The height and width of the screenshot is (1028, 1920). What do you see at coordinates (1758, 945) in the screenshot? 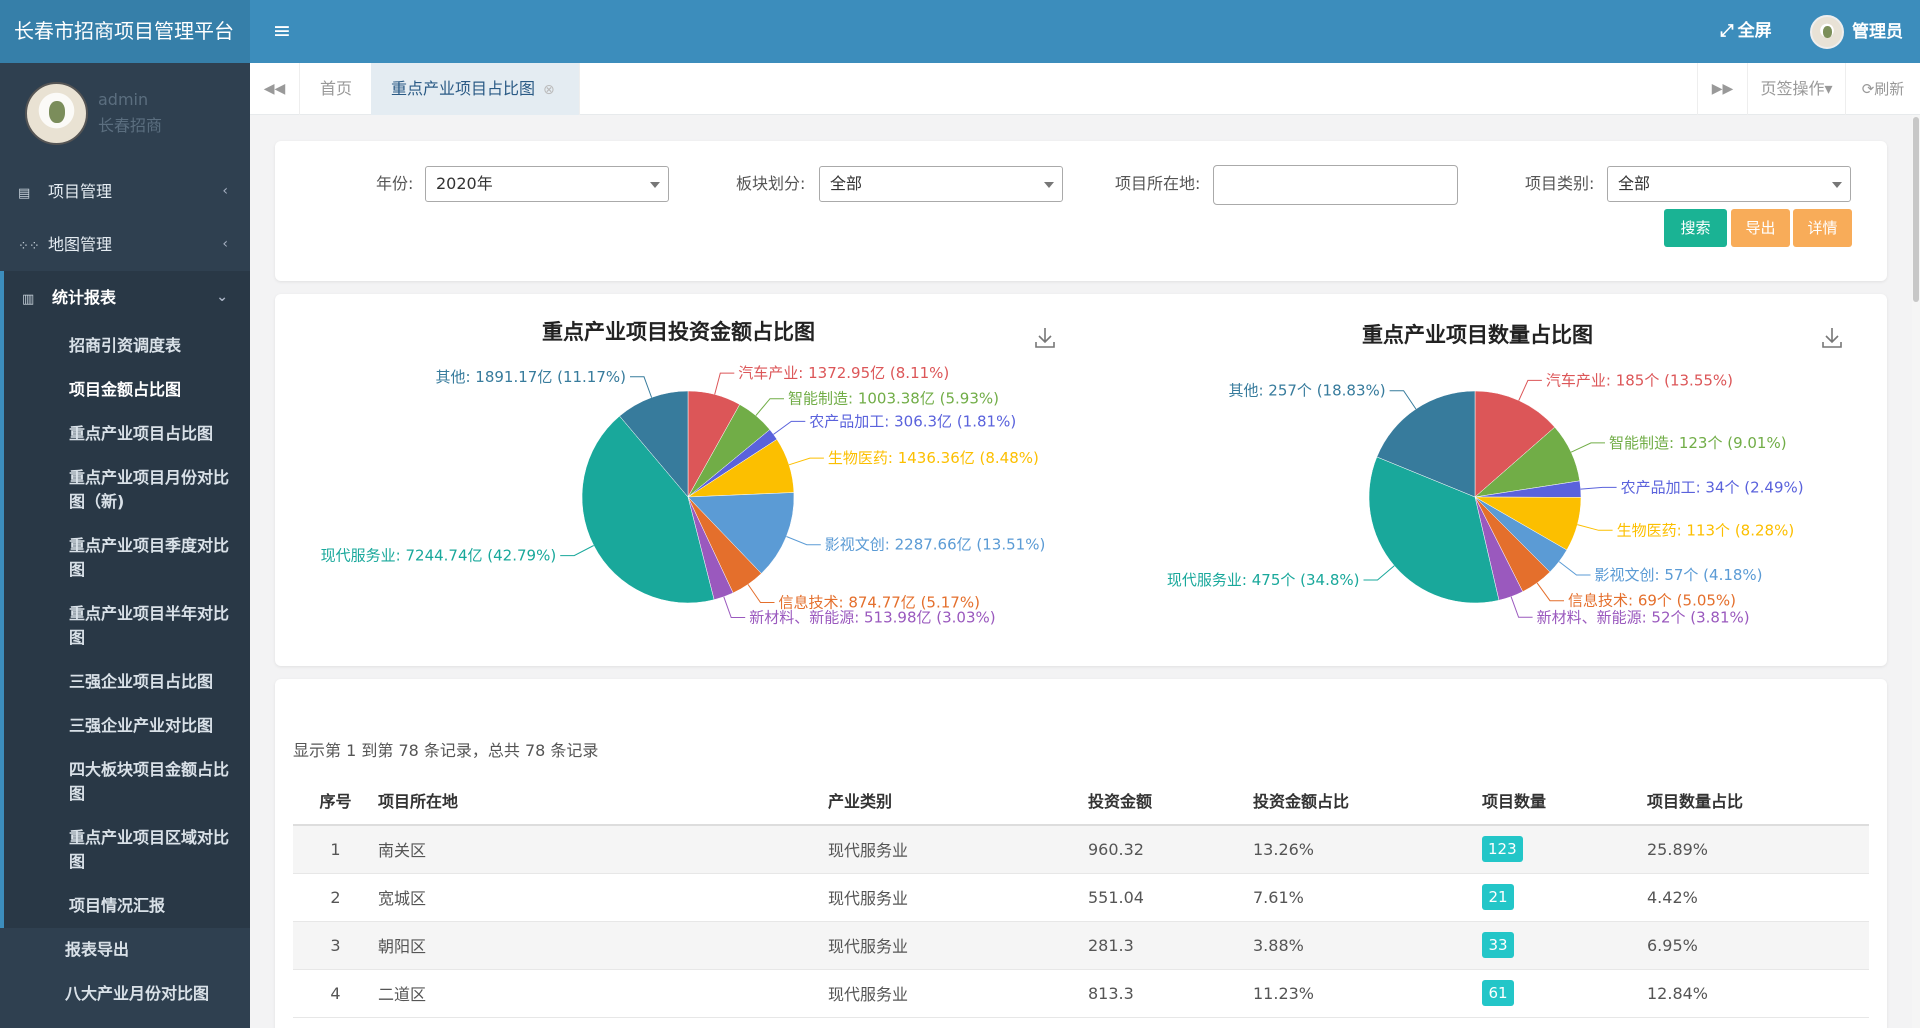
I see `table-cell: 6.95%` at bounding box center [1758, 945].